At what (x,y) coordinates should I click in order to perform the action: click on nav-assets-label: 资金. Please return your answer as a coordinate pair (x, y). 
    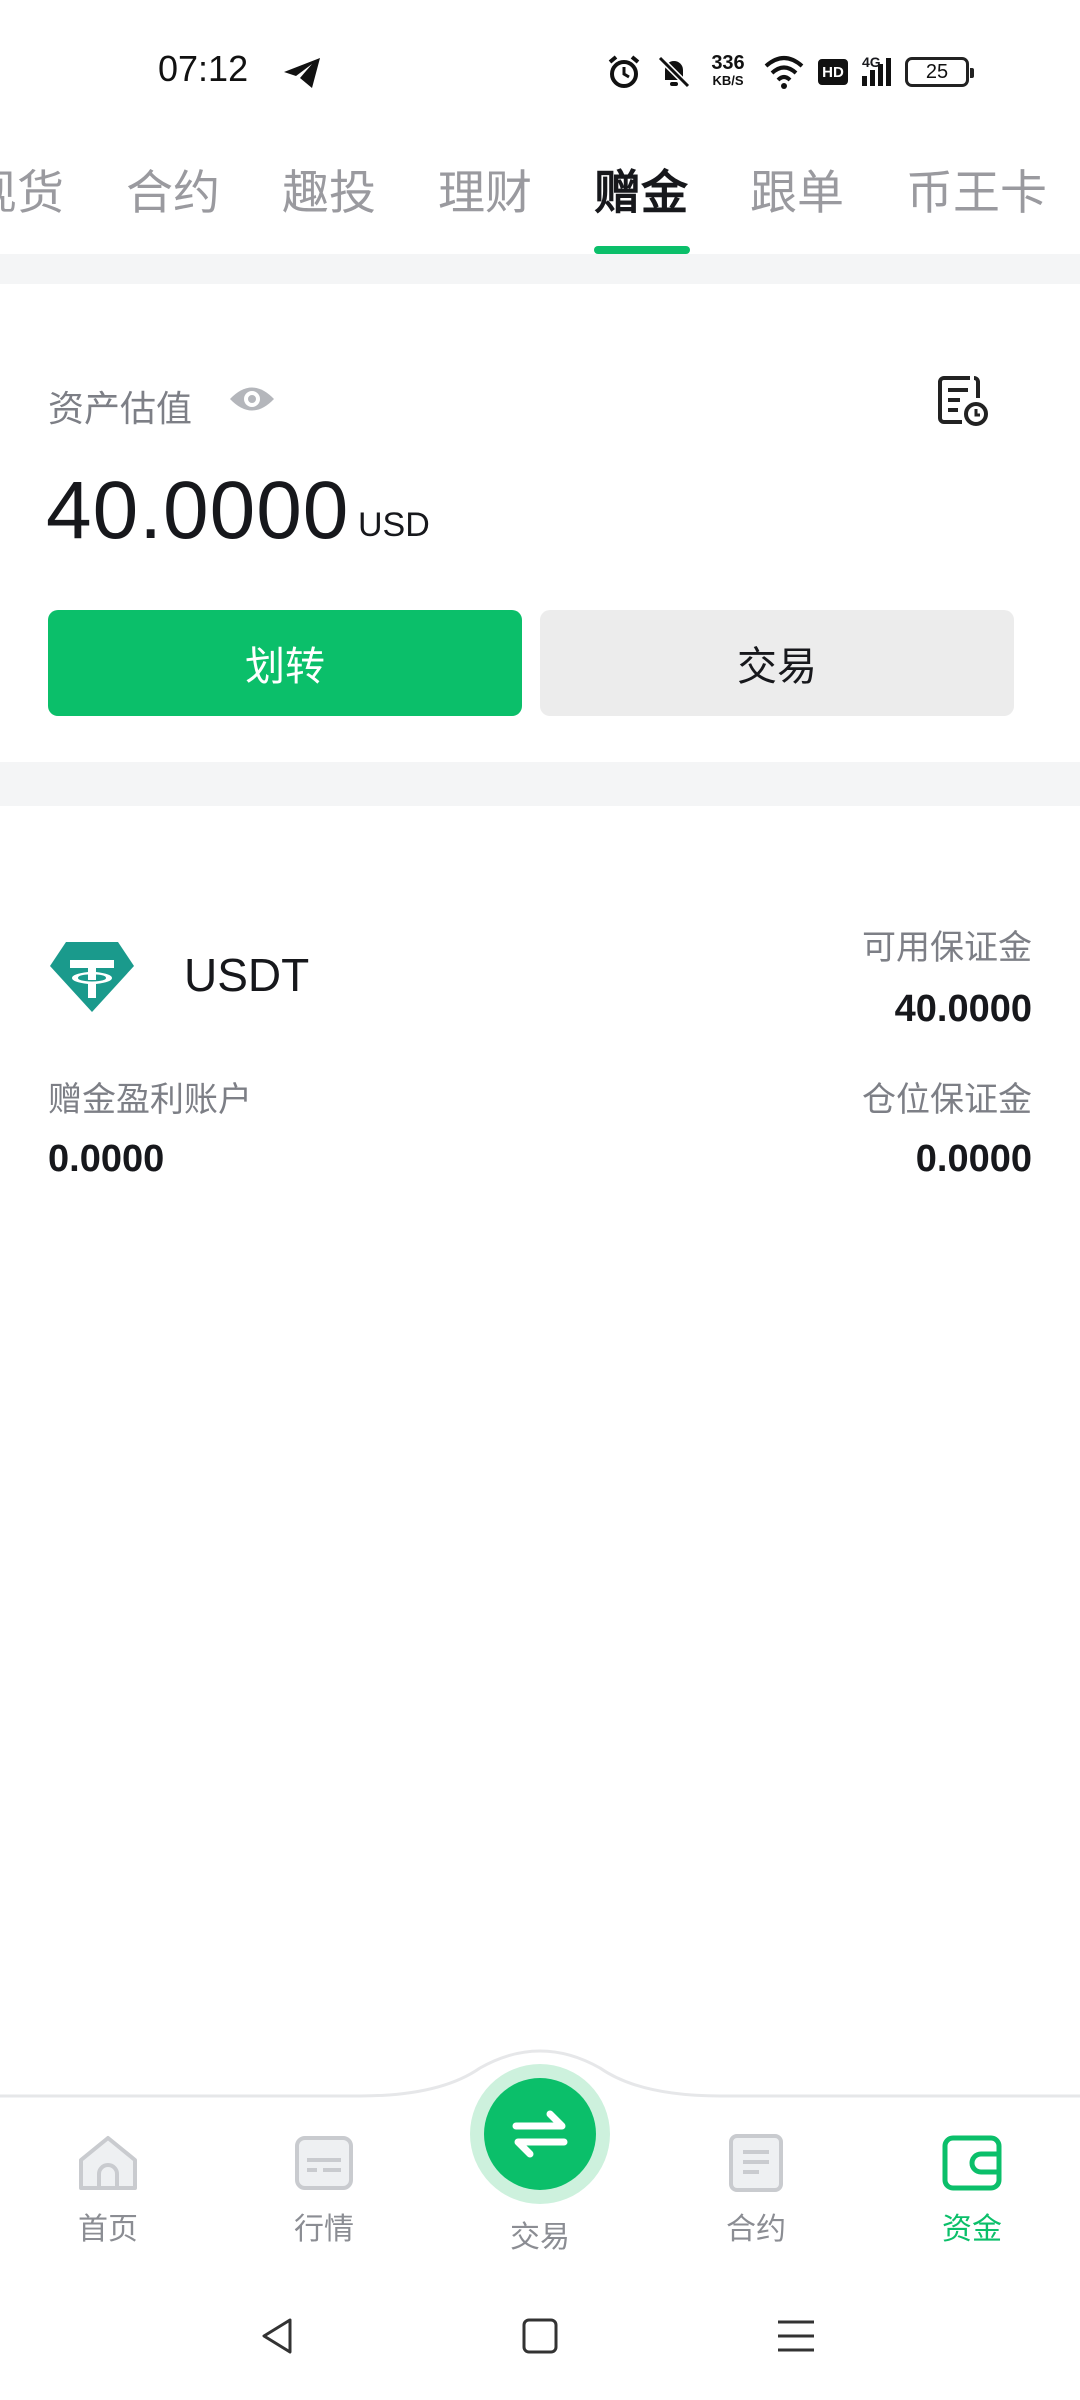
    Looking at the image, I should click on (972, 2229).